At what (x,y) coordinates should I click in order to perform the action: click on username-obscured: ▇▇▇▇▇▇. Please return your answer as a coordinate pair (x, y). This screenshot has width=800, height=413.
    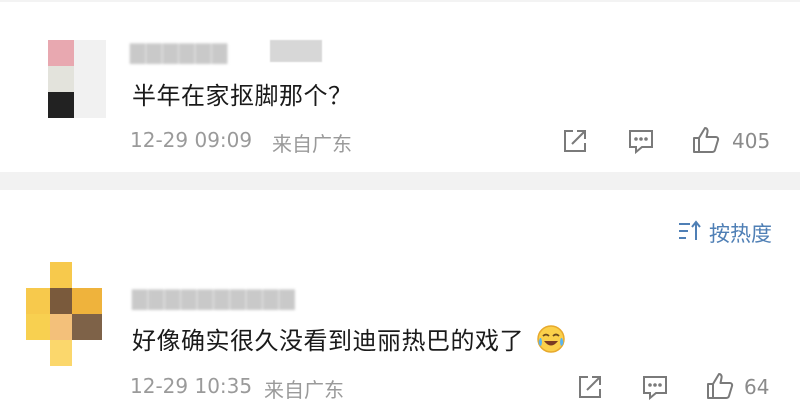
    Looking at the image, I should click on (179, 52).